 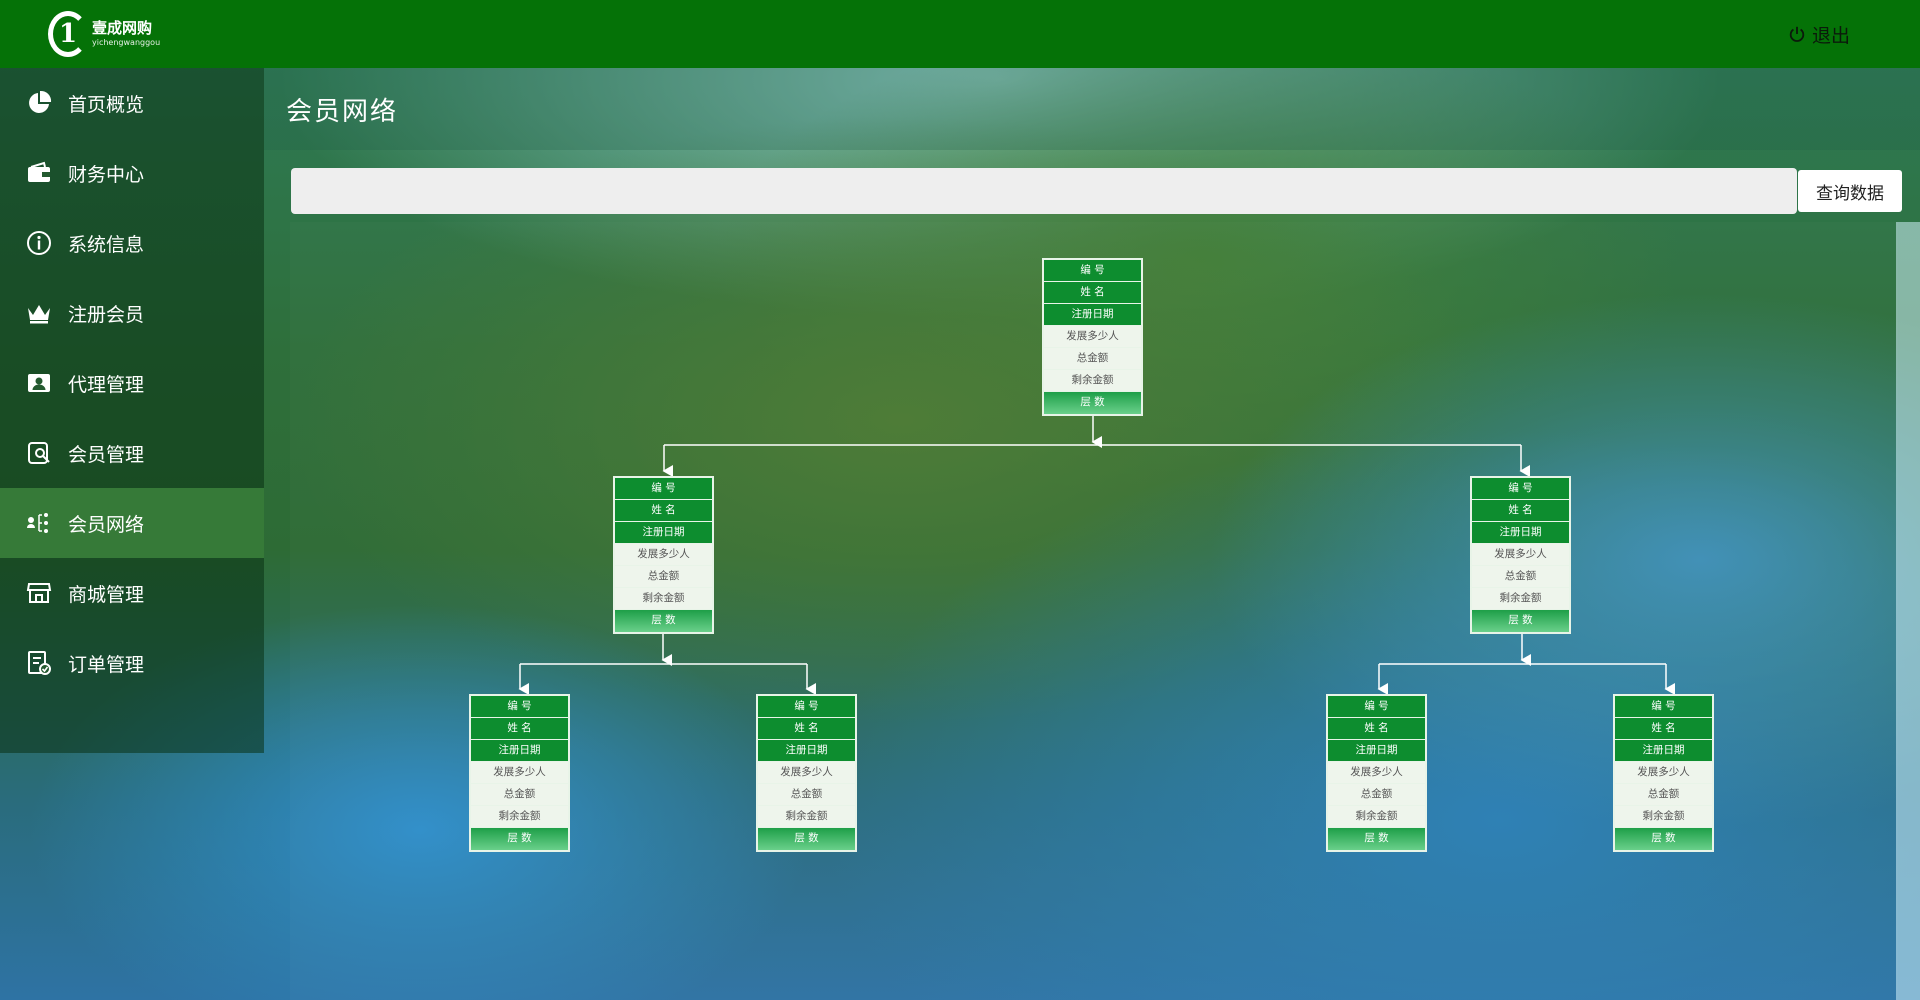 I want to click on sidebar-item-system-info: 系统信息, so click(x=132, y=243).